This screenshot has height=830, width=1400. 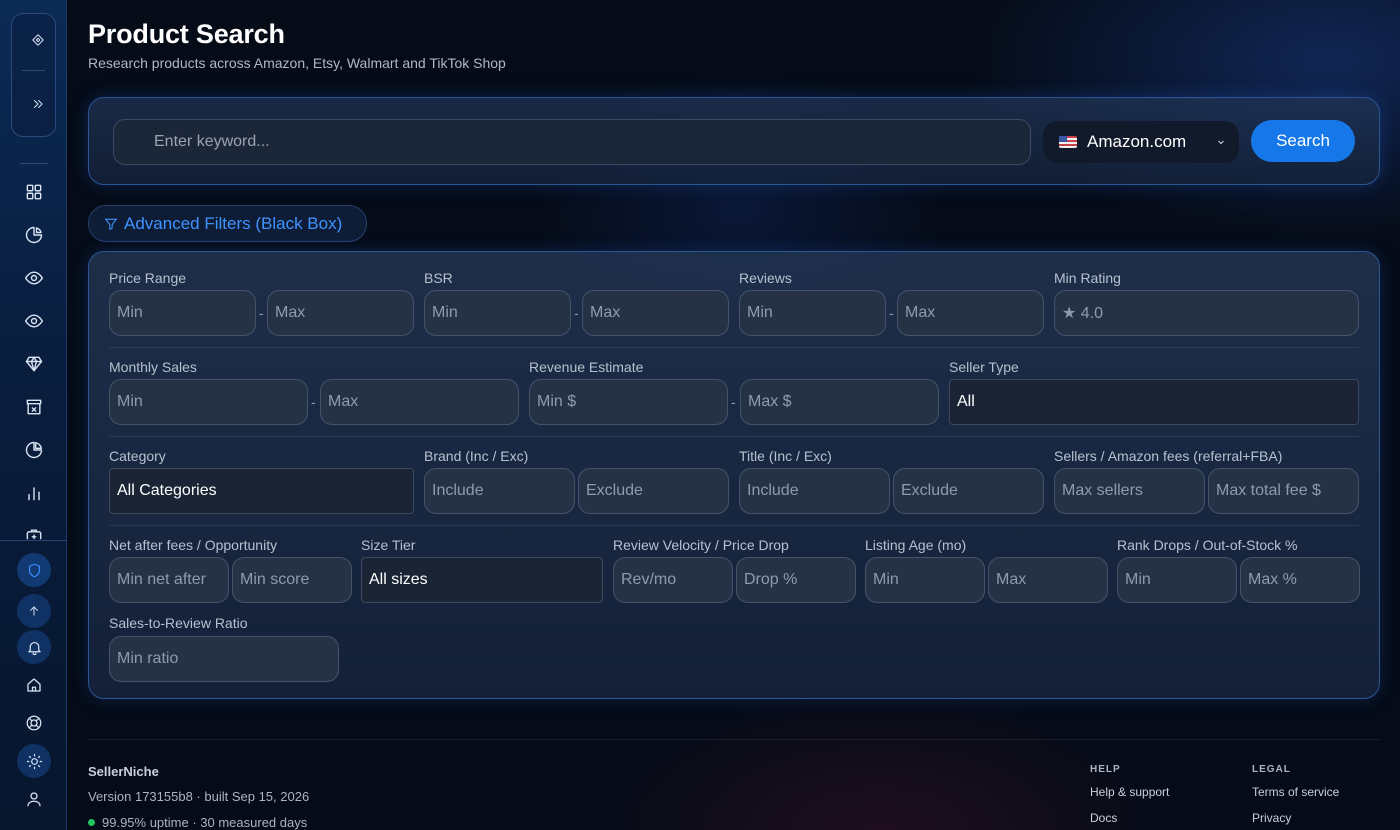 I want to click on chevron-down-icon, so click(x=1221, y=141).